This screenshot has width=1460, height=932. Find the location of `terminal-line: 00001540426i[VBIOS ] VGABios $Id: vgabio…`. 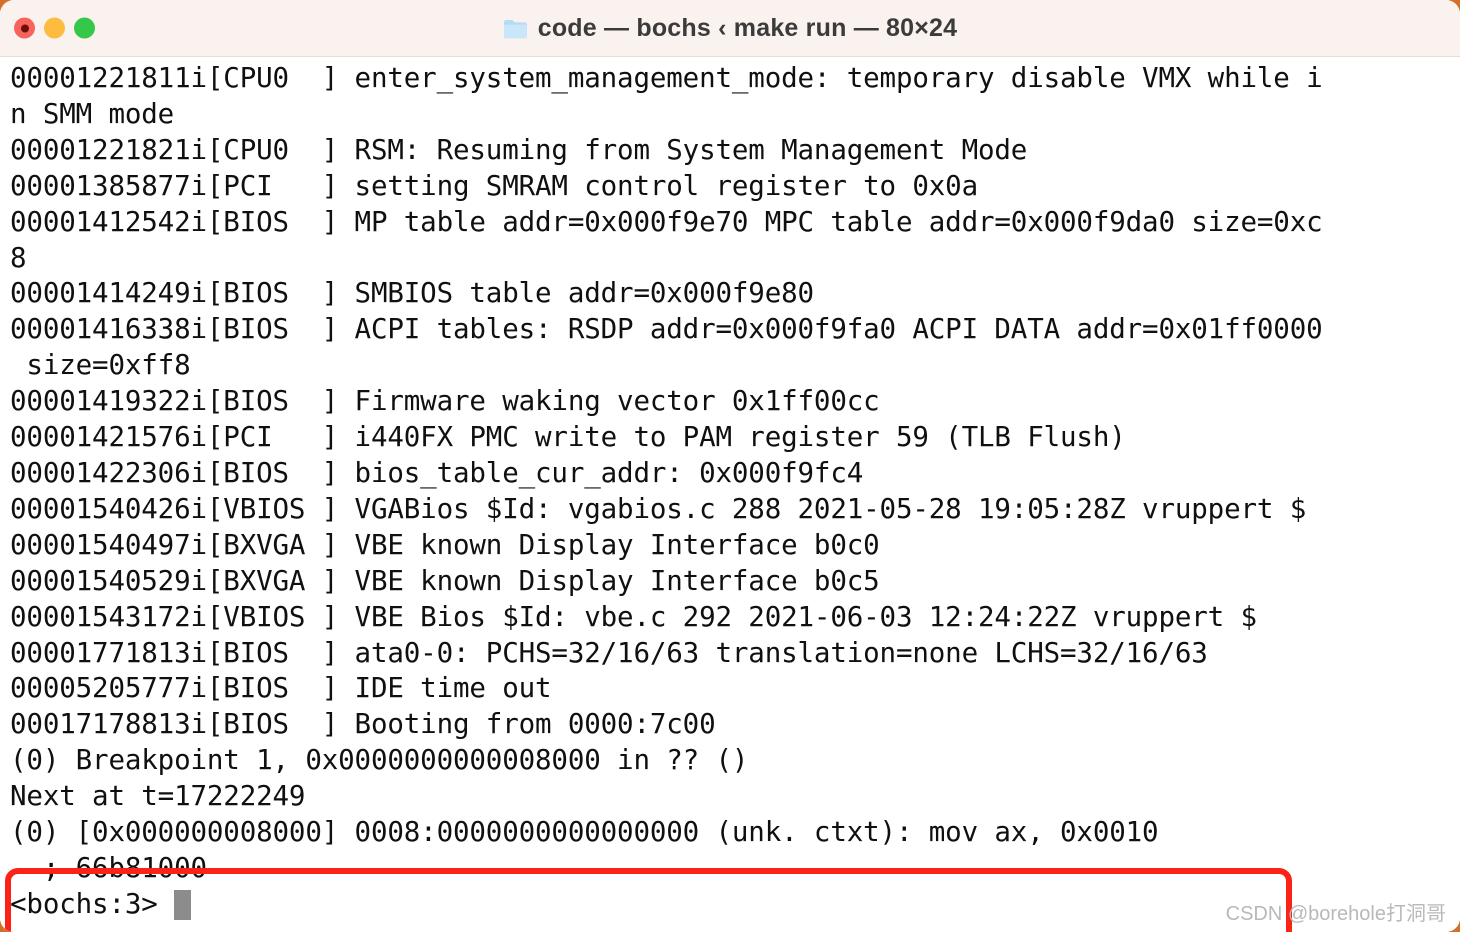

terminal-line: 00001540426i[VBIOS ] VGABios $Id: vgabio… is located at coordinates (658, 508).